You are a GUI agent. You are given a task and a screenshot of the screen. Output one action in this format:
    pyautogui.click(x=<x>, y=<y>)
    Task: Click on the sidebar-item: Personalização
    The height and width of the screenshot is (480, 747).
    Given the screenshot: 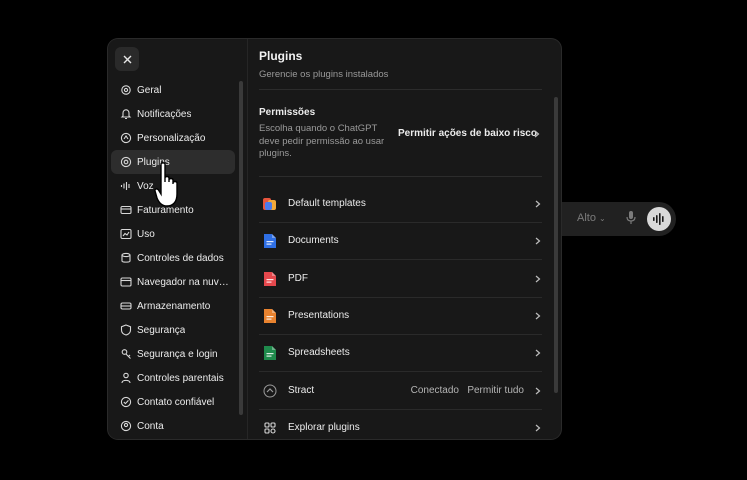 What is the action you would take?
    pyautogui.click(x=173, y=138)
    